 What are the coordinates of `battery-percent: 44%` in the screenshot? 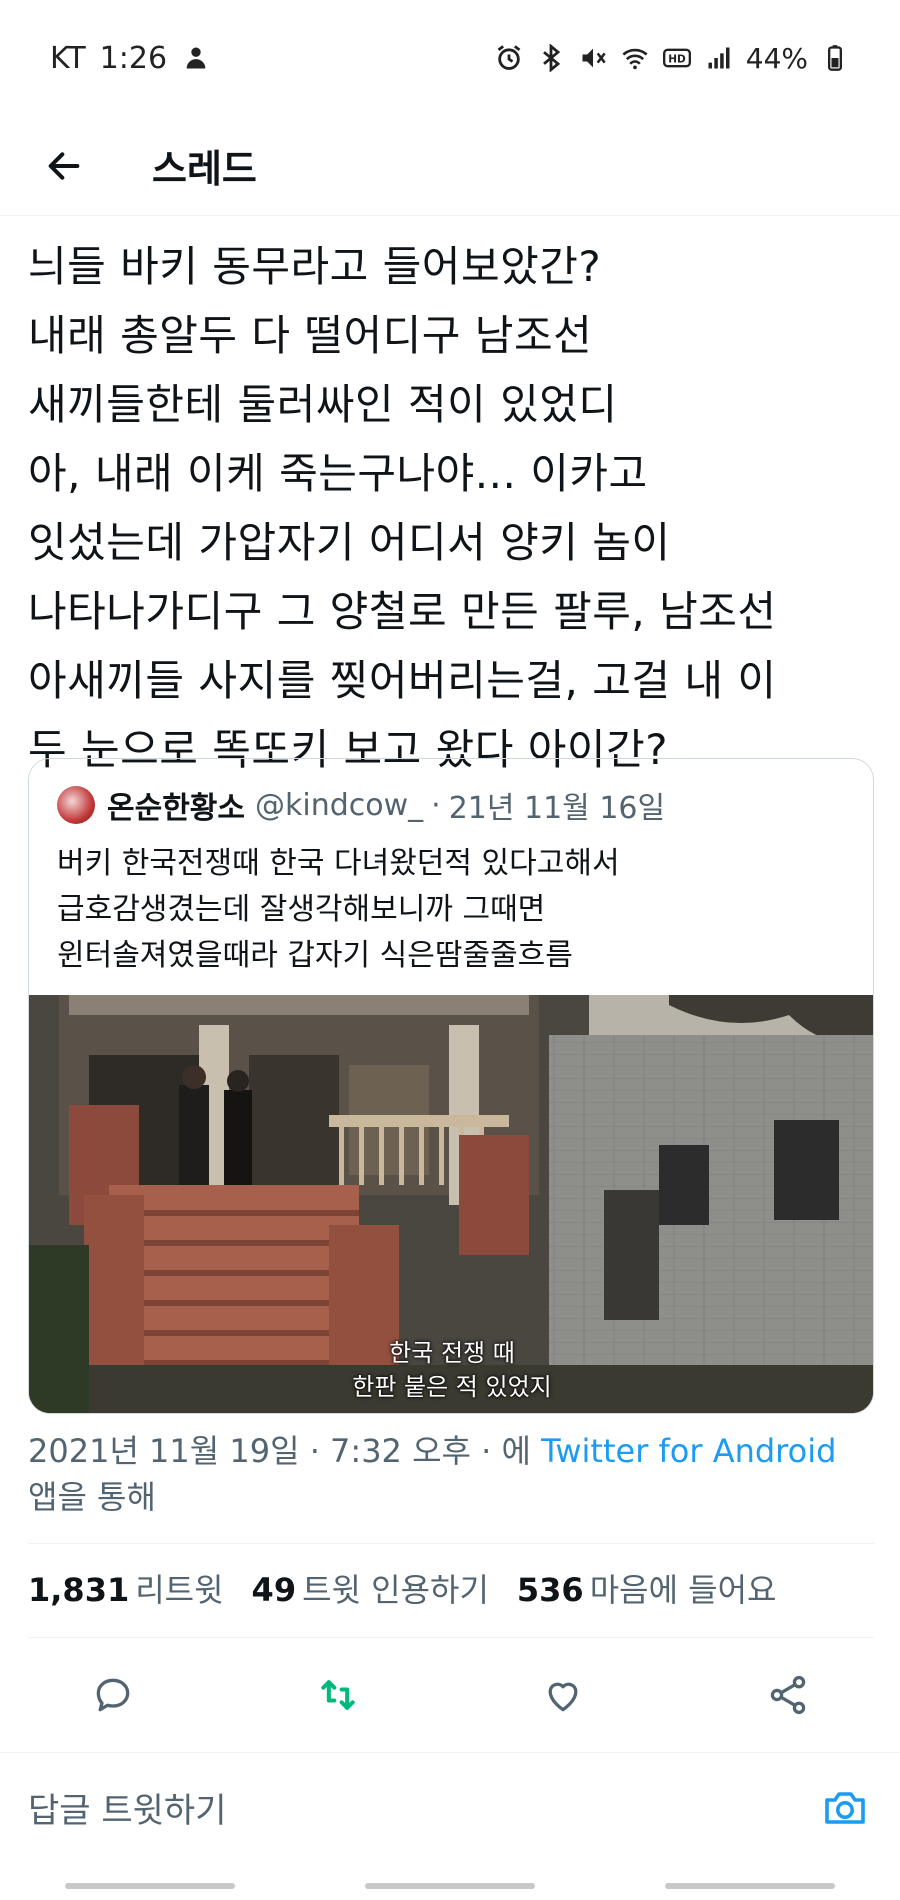 It's located at (776, 58).